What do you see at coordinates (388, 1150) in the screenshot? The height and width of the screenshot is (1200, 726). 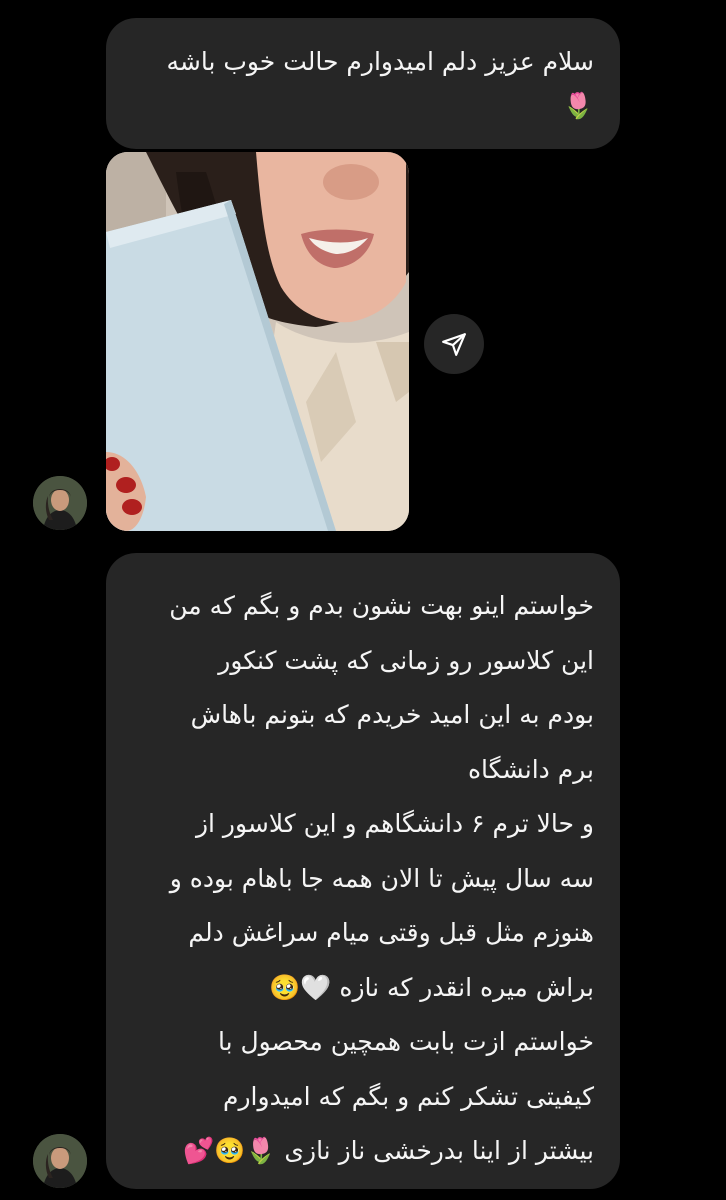 I see `message-line: بیشتر از اینا بدرخشی ناز نازی 🌷🥹💕` at bounding box center [388, 1150].